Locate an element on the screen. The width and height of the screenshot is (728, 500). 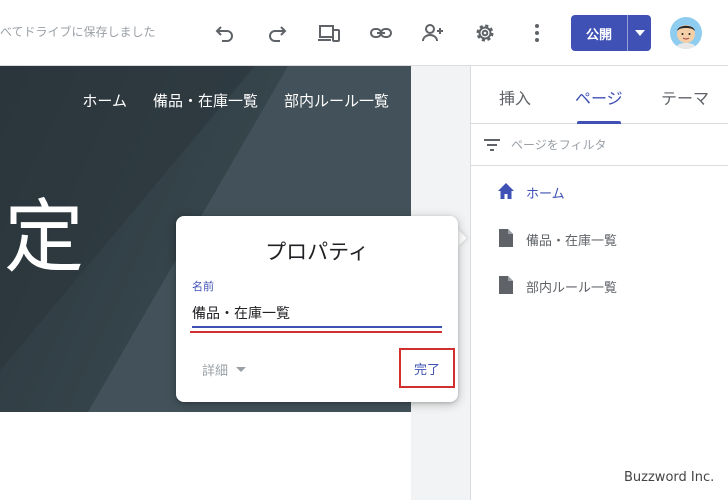
site-navigation: ホーム 備品・在庫一覧 部内ルール一覧 is located at coordinates (235, 100).